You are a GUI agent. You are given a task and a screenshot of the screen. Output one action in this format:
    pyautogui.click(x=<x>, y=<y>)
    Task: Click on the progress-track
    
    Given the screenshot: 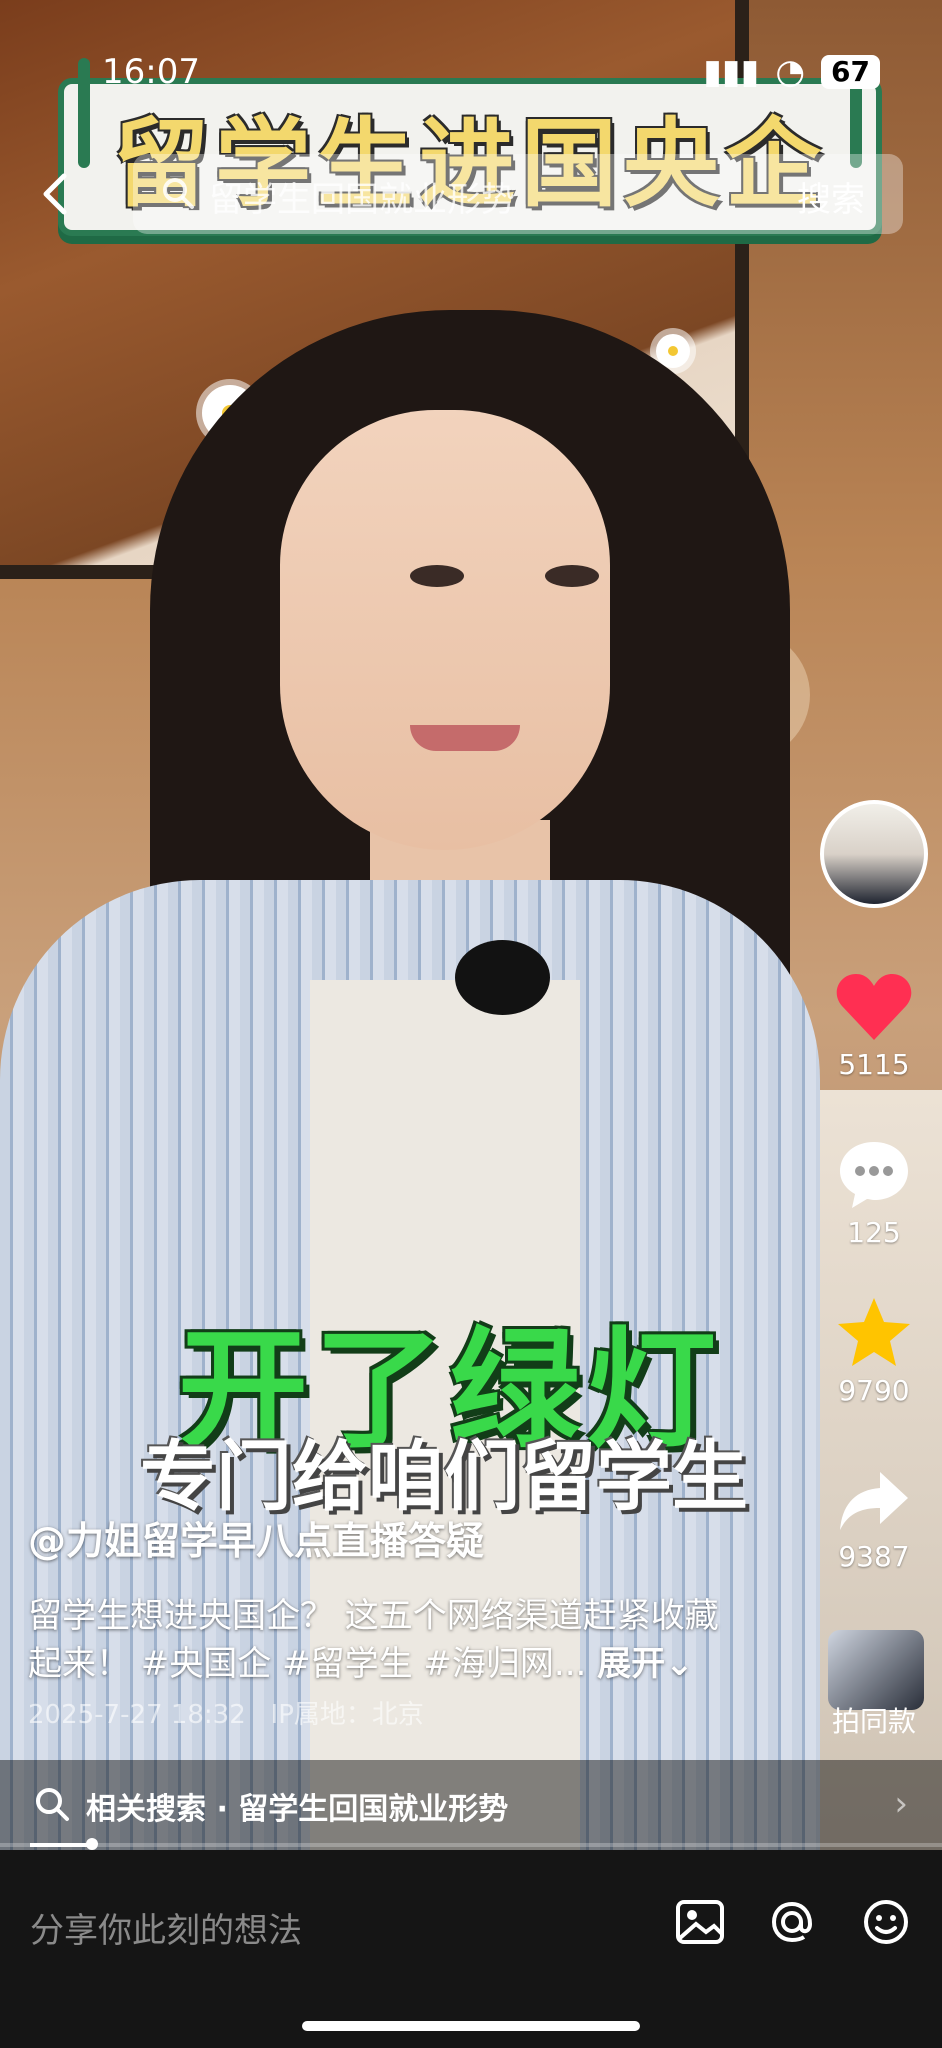 What is the action you would take?
    pyautogui.click(x=471, y=1845)
    